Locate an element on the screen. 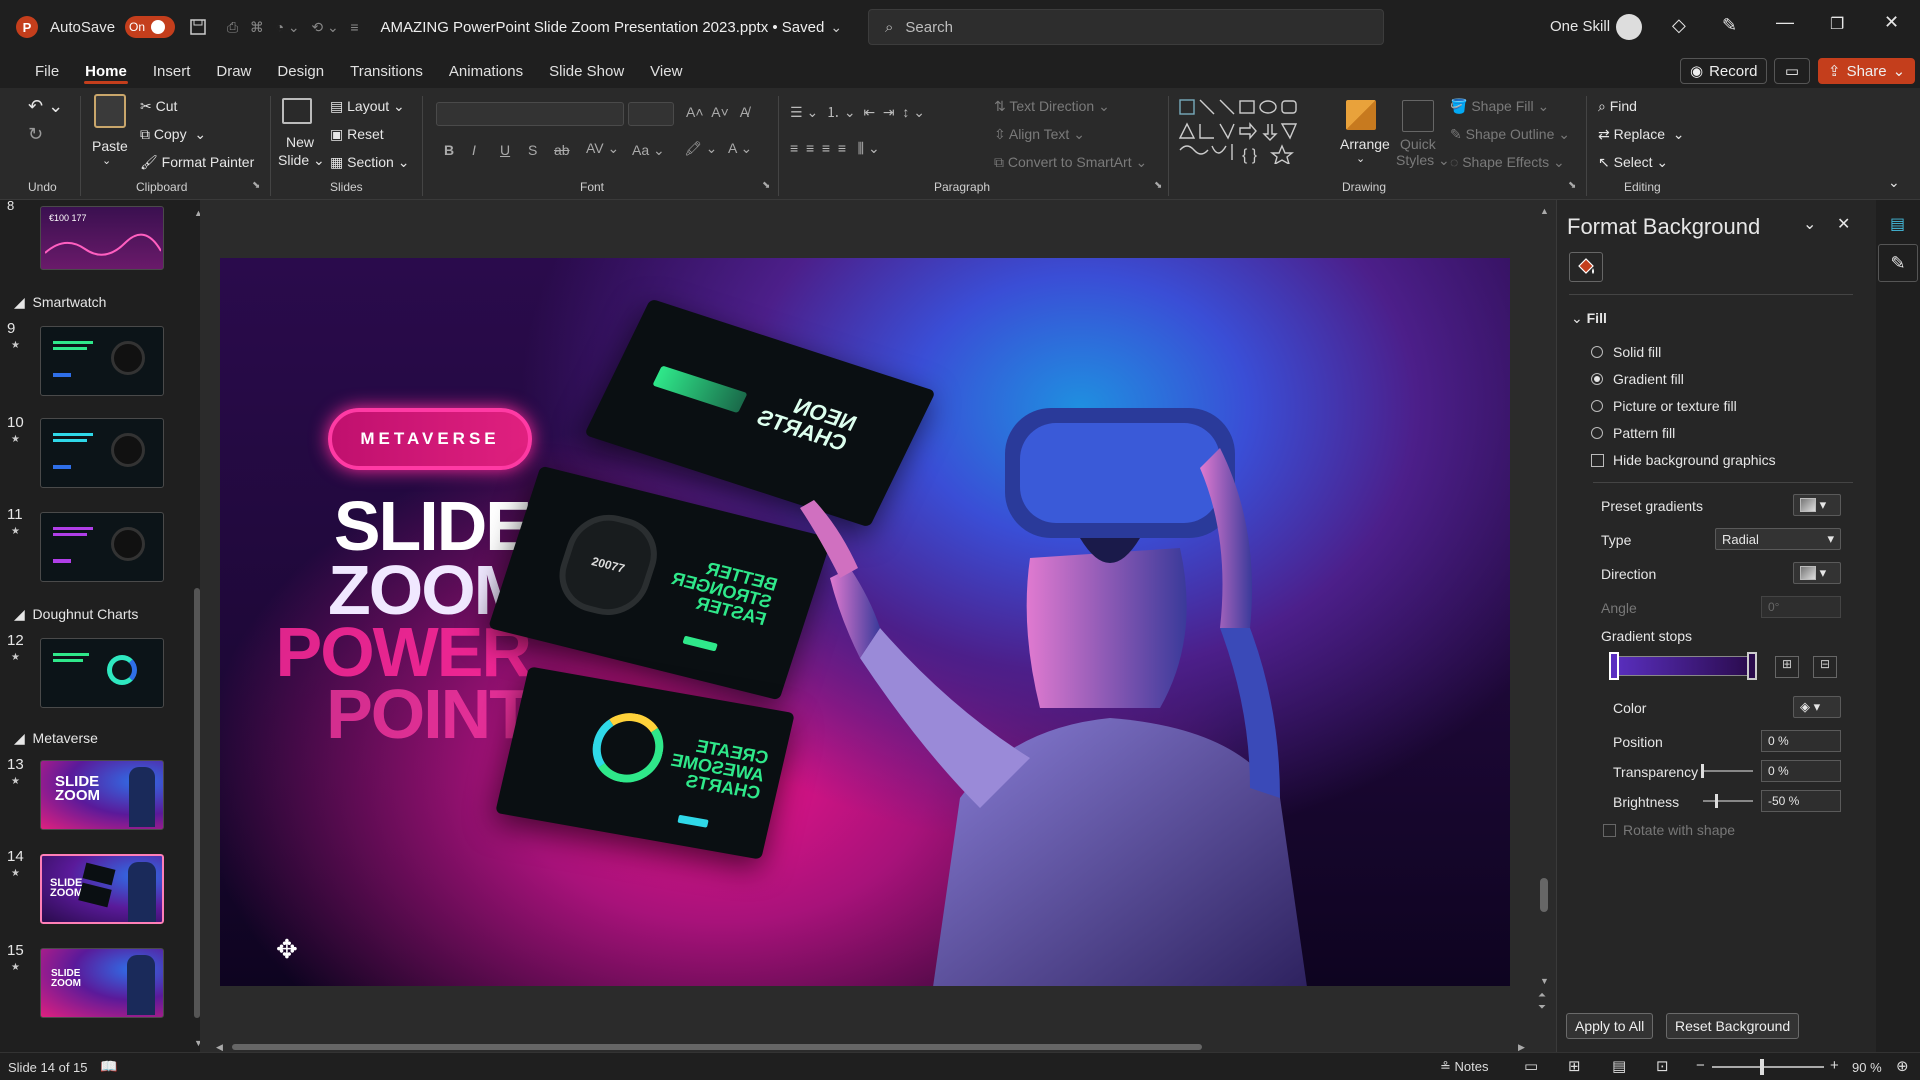 This screenshot has width=1920, height=1080. font-color-icon: A ⌄ is located at coordinates (740, 148).